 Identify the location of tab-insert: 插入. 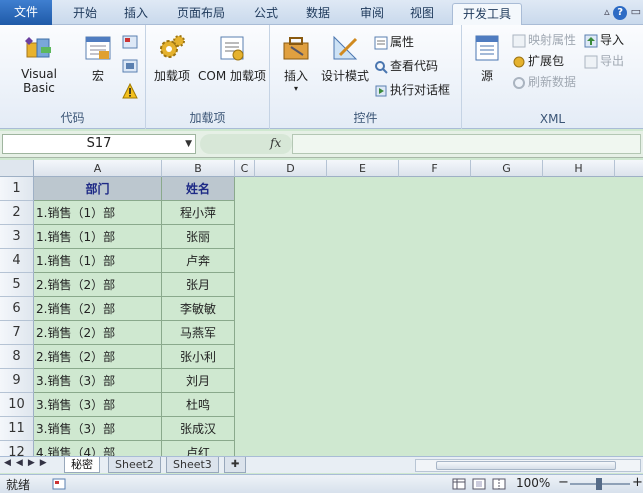
(136, 14).